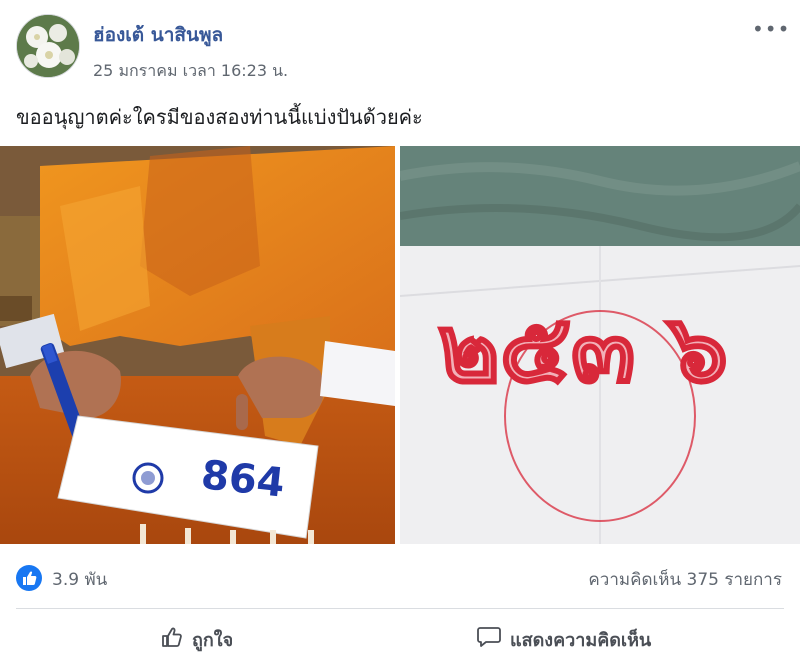  What do you see at coordinates (581, 640) in the screenshot?
I see `comment-button-label: แสดงความคิดเห็น` at bounding box center [581, 640].